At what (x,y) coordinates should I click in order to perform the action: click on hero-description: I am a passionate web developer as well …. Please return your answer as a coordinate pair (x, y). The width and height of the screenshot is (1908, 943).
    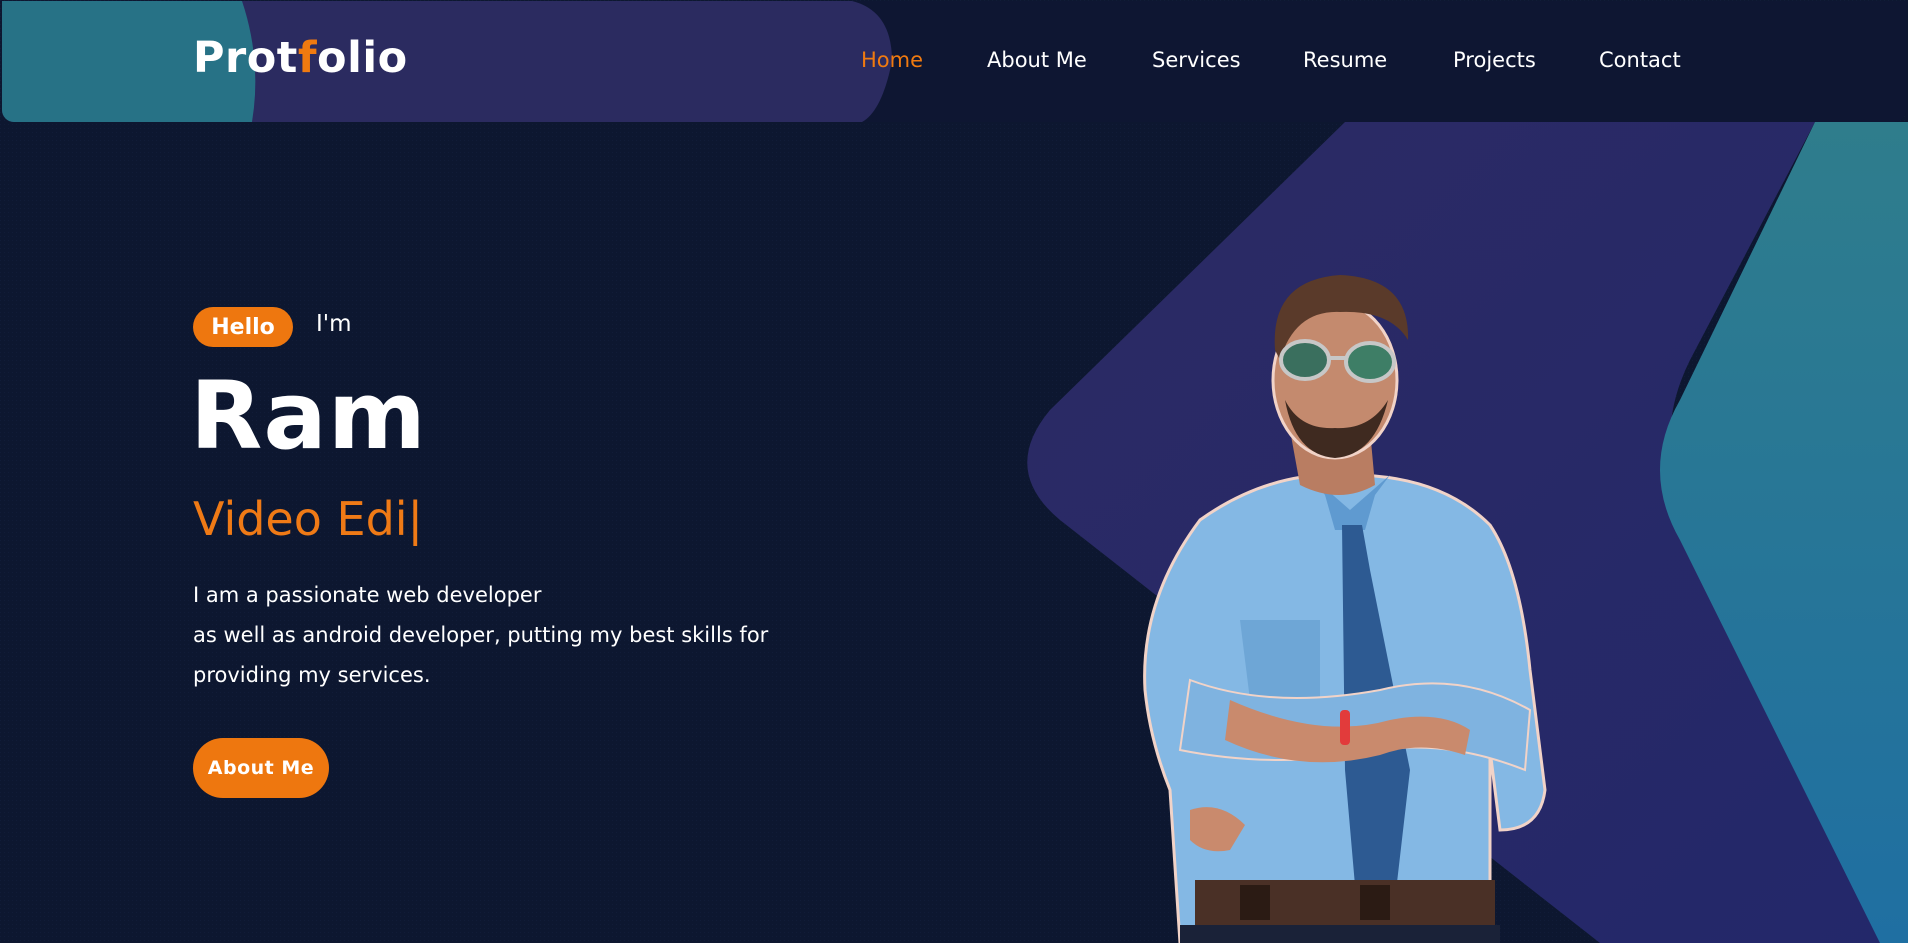
    Looking at the image, I should click on (513, 635).